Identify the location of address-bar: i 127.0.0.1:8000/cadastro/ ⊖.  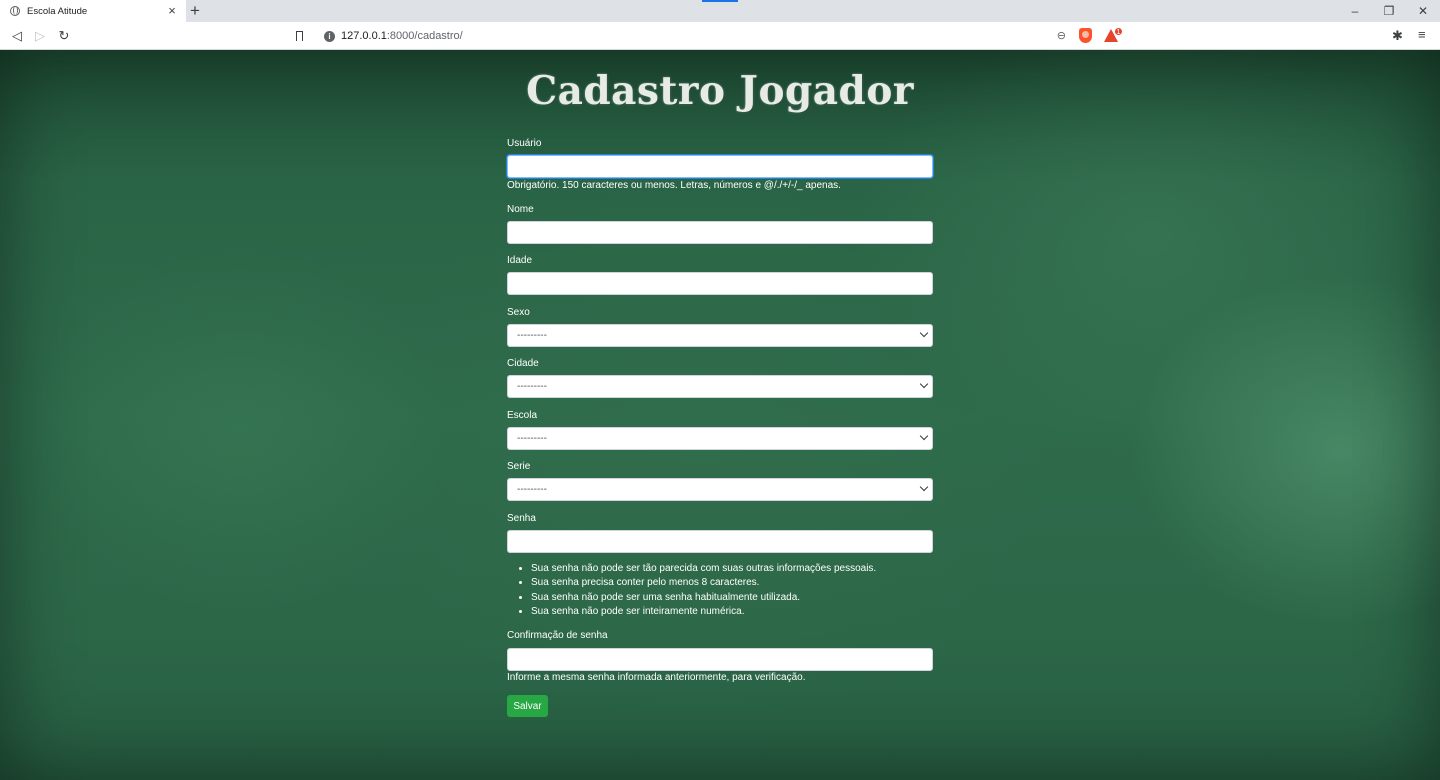
(694, 36).